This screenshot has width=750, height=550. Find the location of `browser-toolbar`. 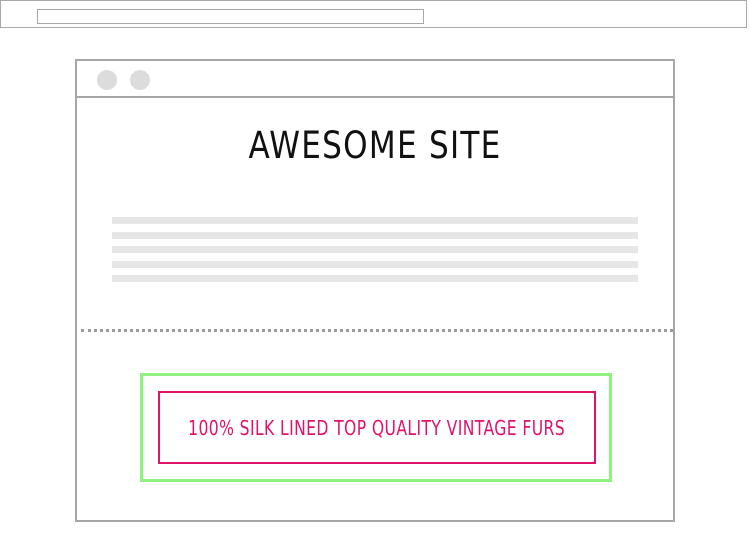

browser-toolbar is located at coordinates (373, 14).